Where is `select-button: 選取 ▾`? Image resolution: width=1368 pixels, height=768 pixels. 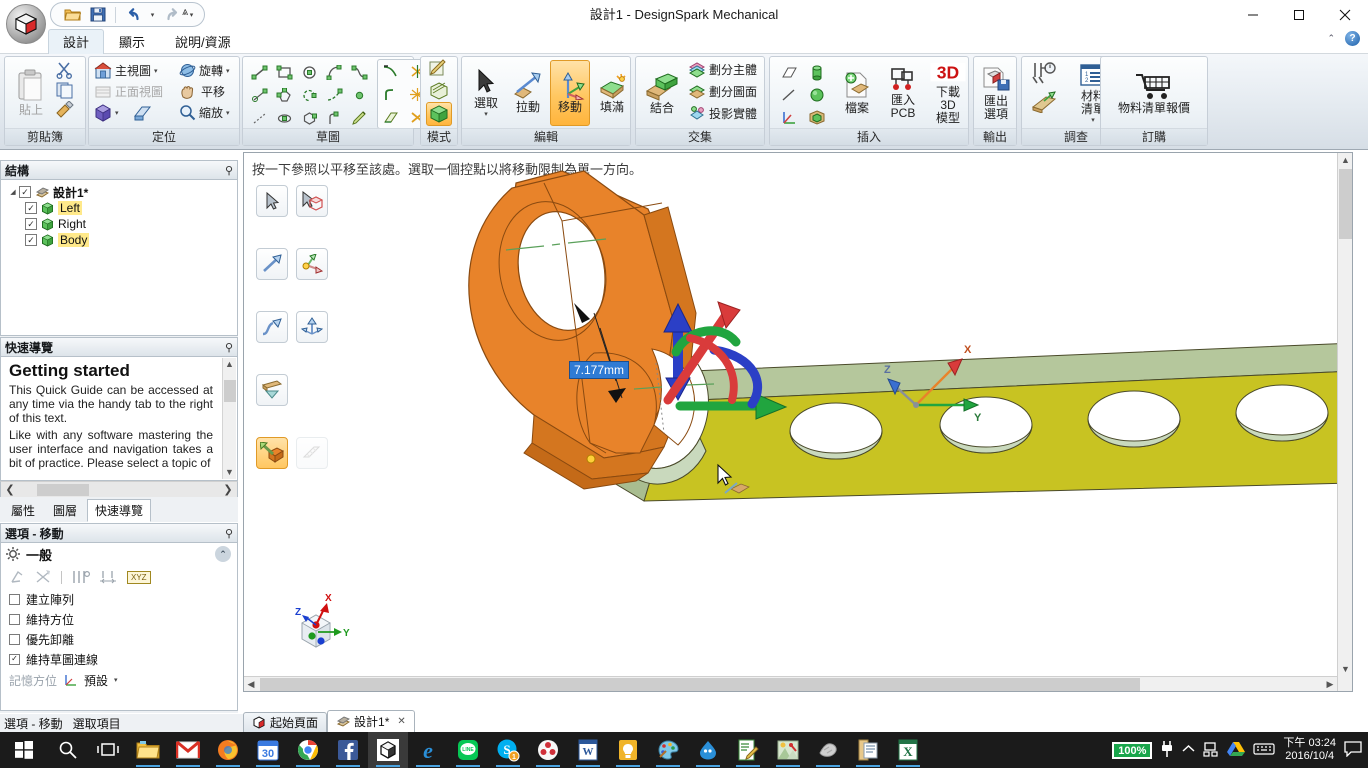 select-button: 選取 ▾ is located at coordinates (486, 93).